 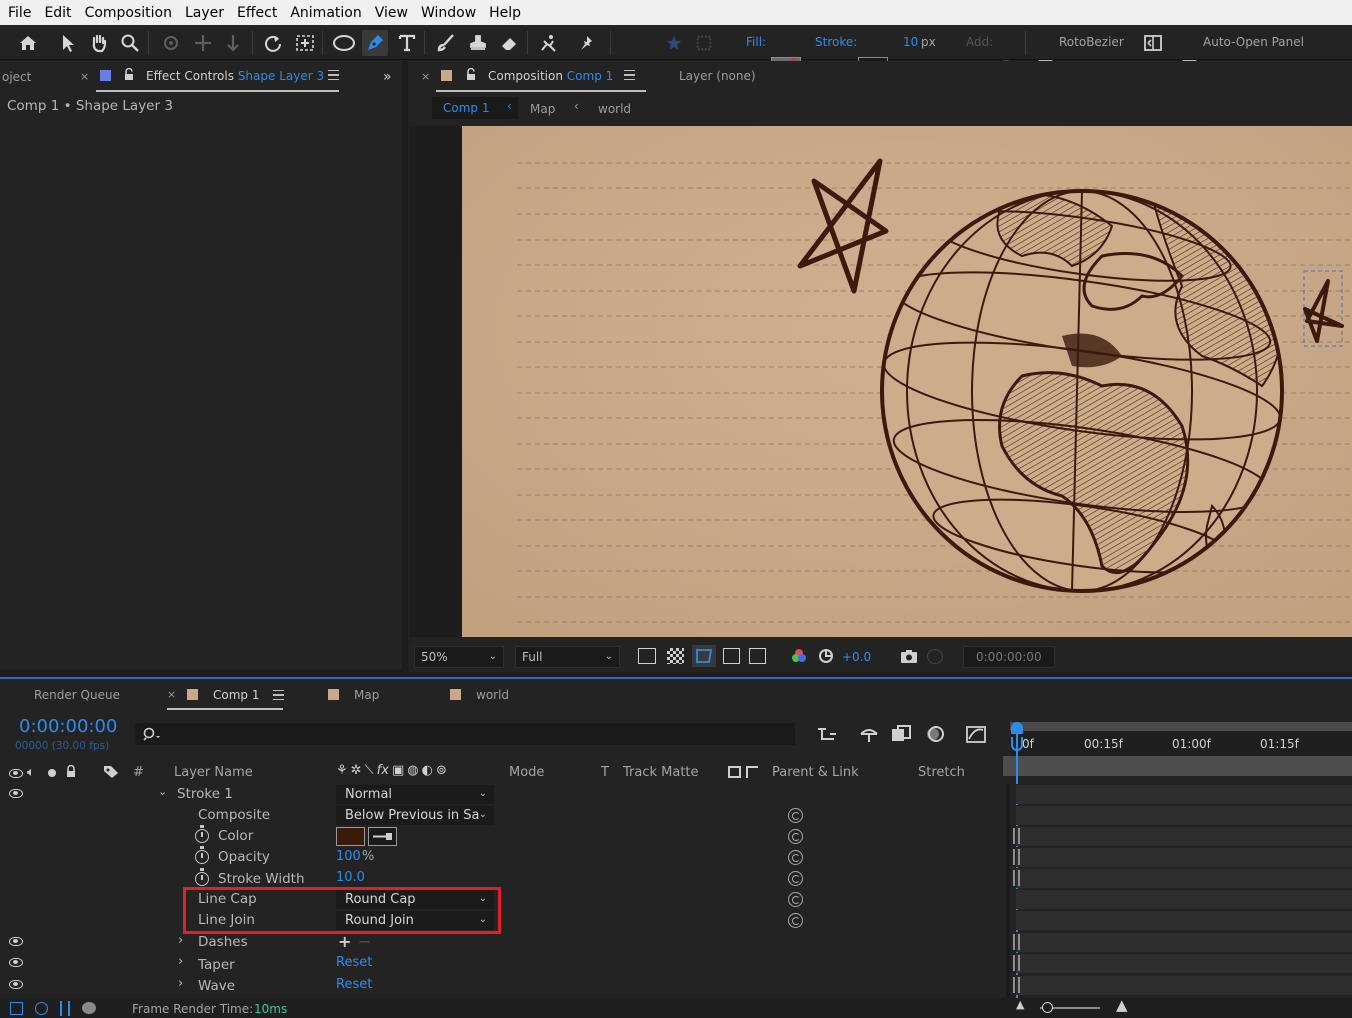 What do you see at coordinates (909, 656) in the screenshot?
I see `camera-snapshot-icon` at bounding box center [909, 656].